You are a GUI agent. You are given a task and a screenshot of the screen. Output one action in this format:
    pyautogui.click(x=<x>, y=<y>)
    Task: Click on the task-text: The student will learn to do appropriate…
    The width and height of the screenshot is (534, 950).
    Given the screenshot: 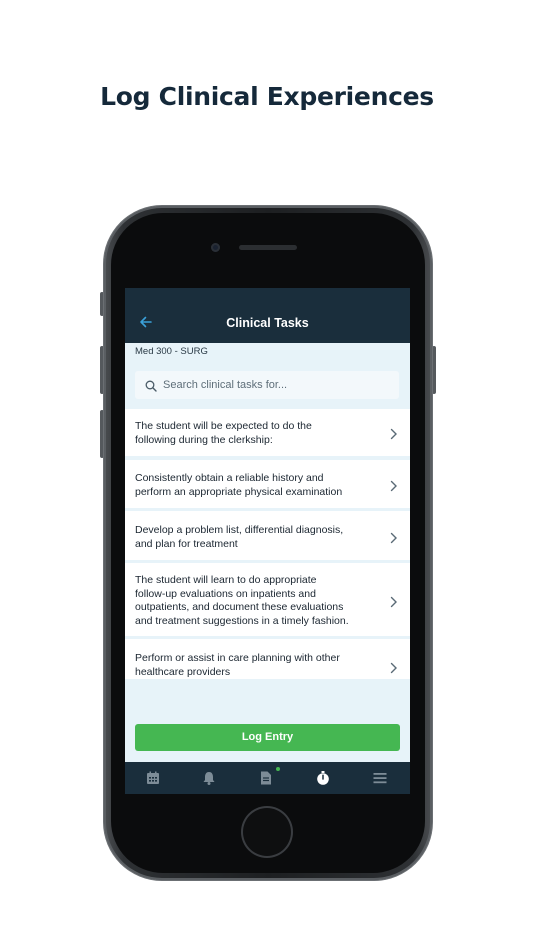 What is the action you would take?
    pyautogui.click(x=242, y=600)
    